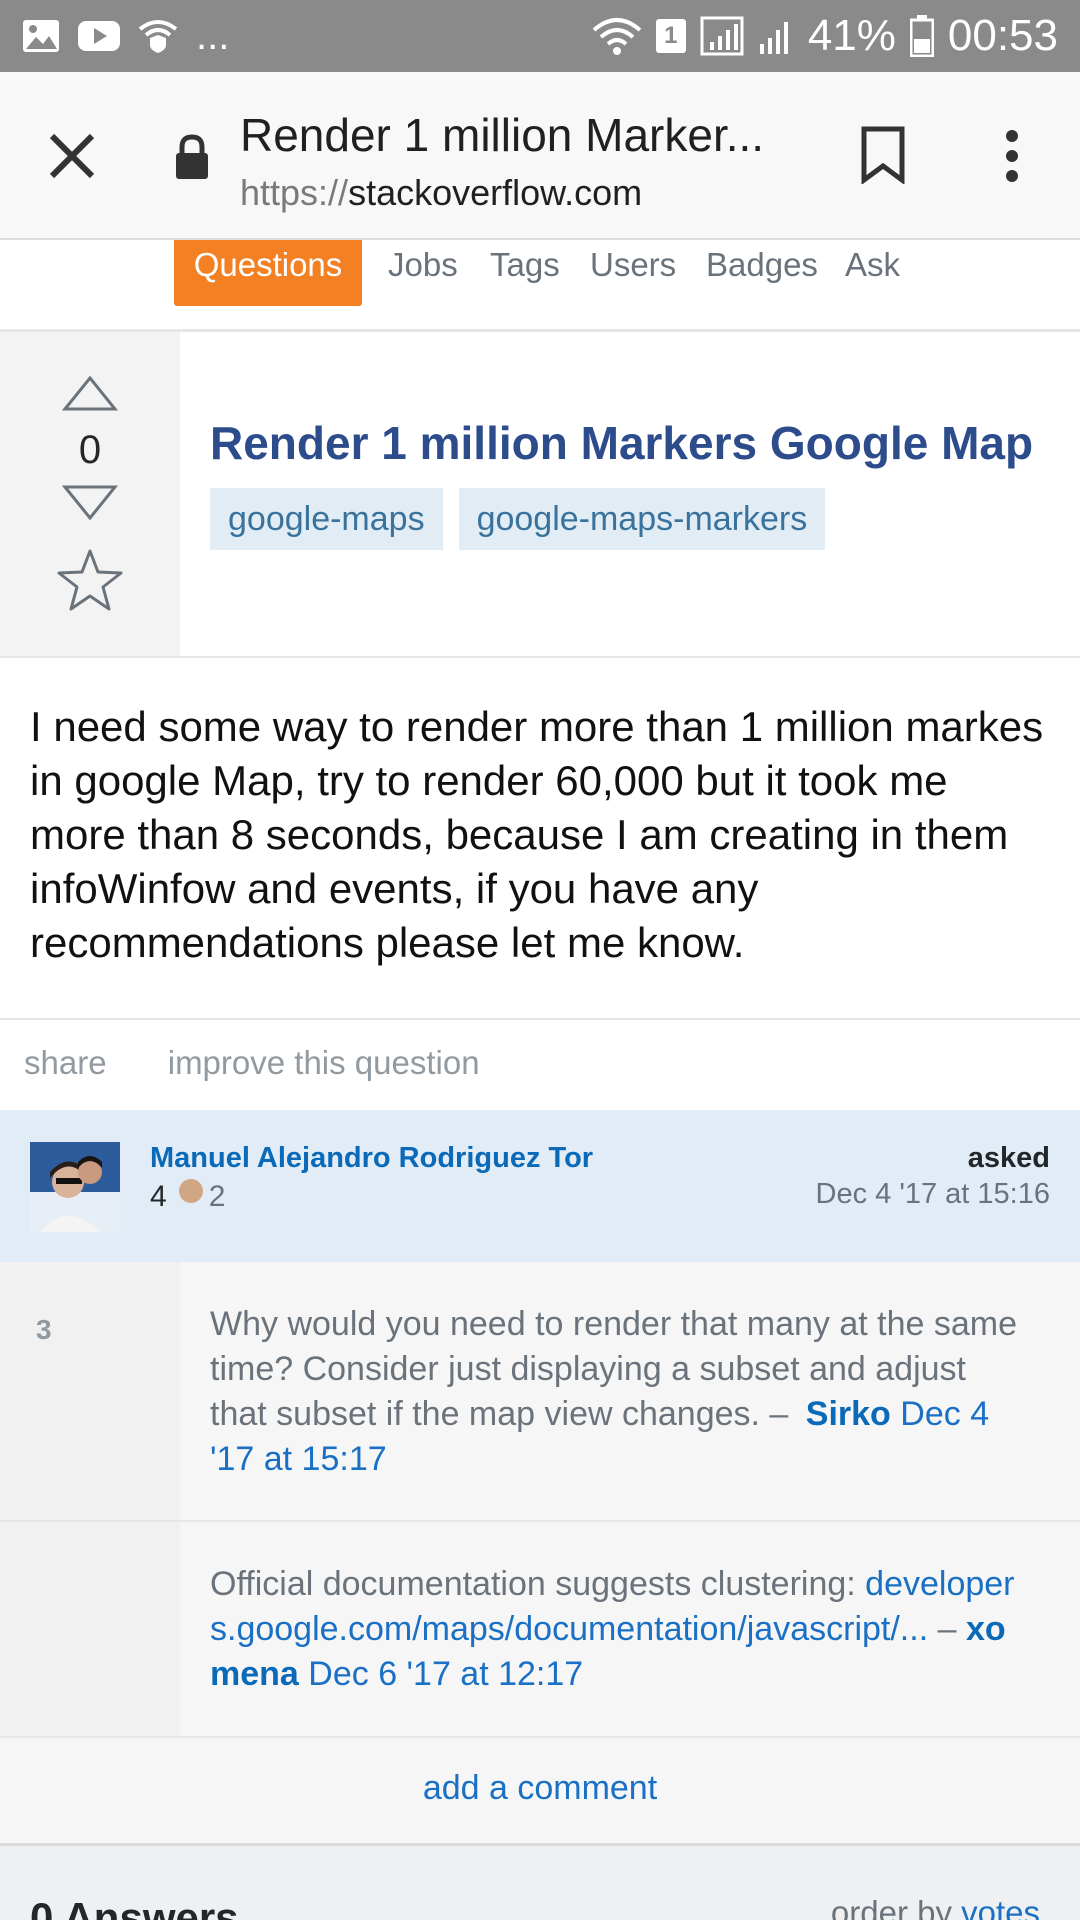 This screenshot has width=1080, height=1920. What do you see at coordinates (1012, 156) in the screenshot?
I see `more-vert-icon` at bounding box center [1012, 156].